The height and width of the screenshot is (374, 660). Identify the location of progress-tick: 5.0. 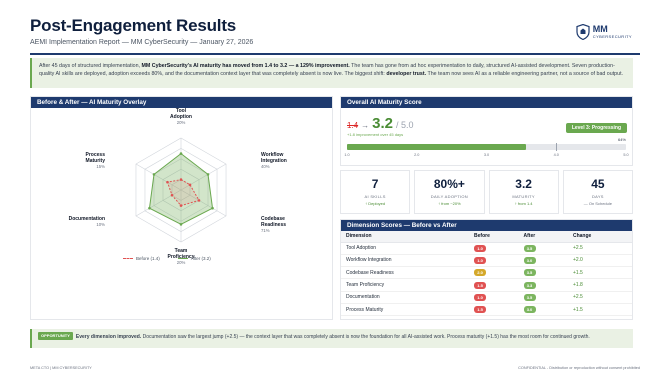
(626, 155).